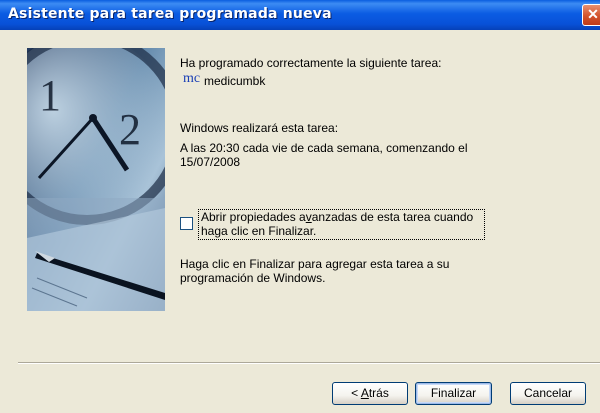  I want to click on task-icon: mc, so click(192, 78).